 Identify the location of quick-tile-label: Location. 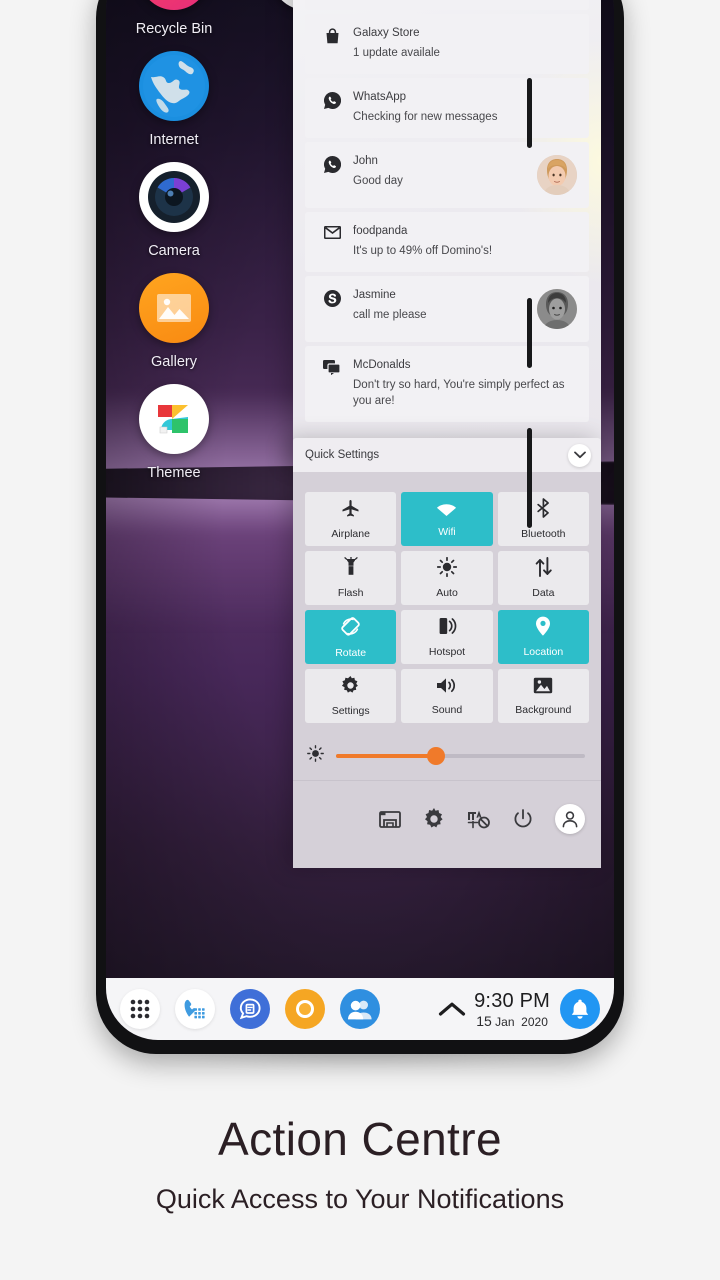
(543, 652).